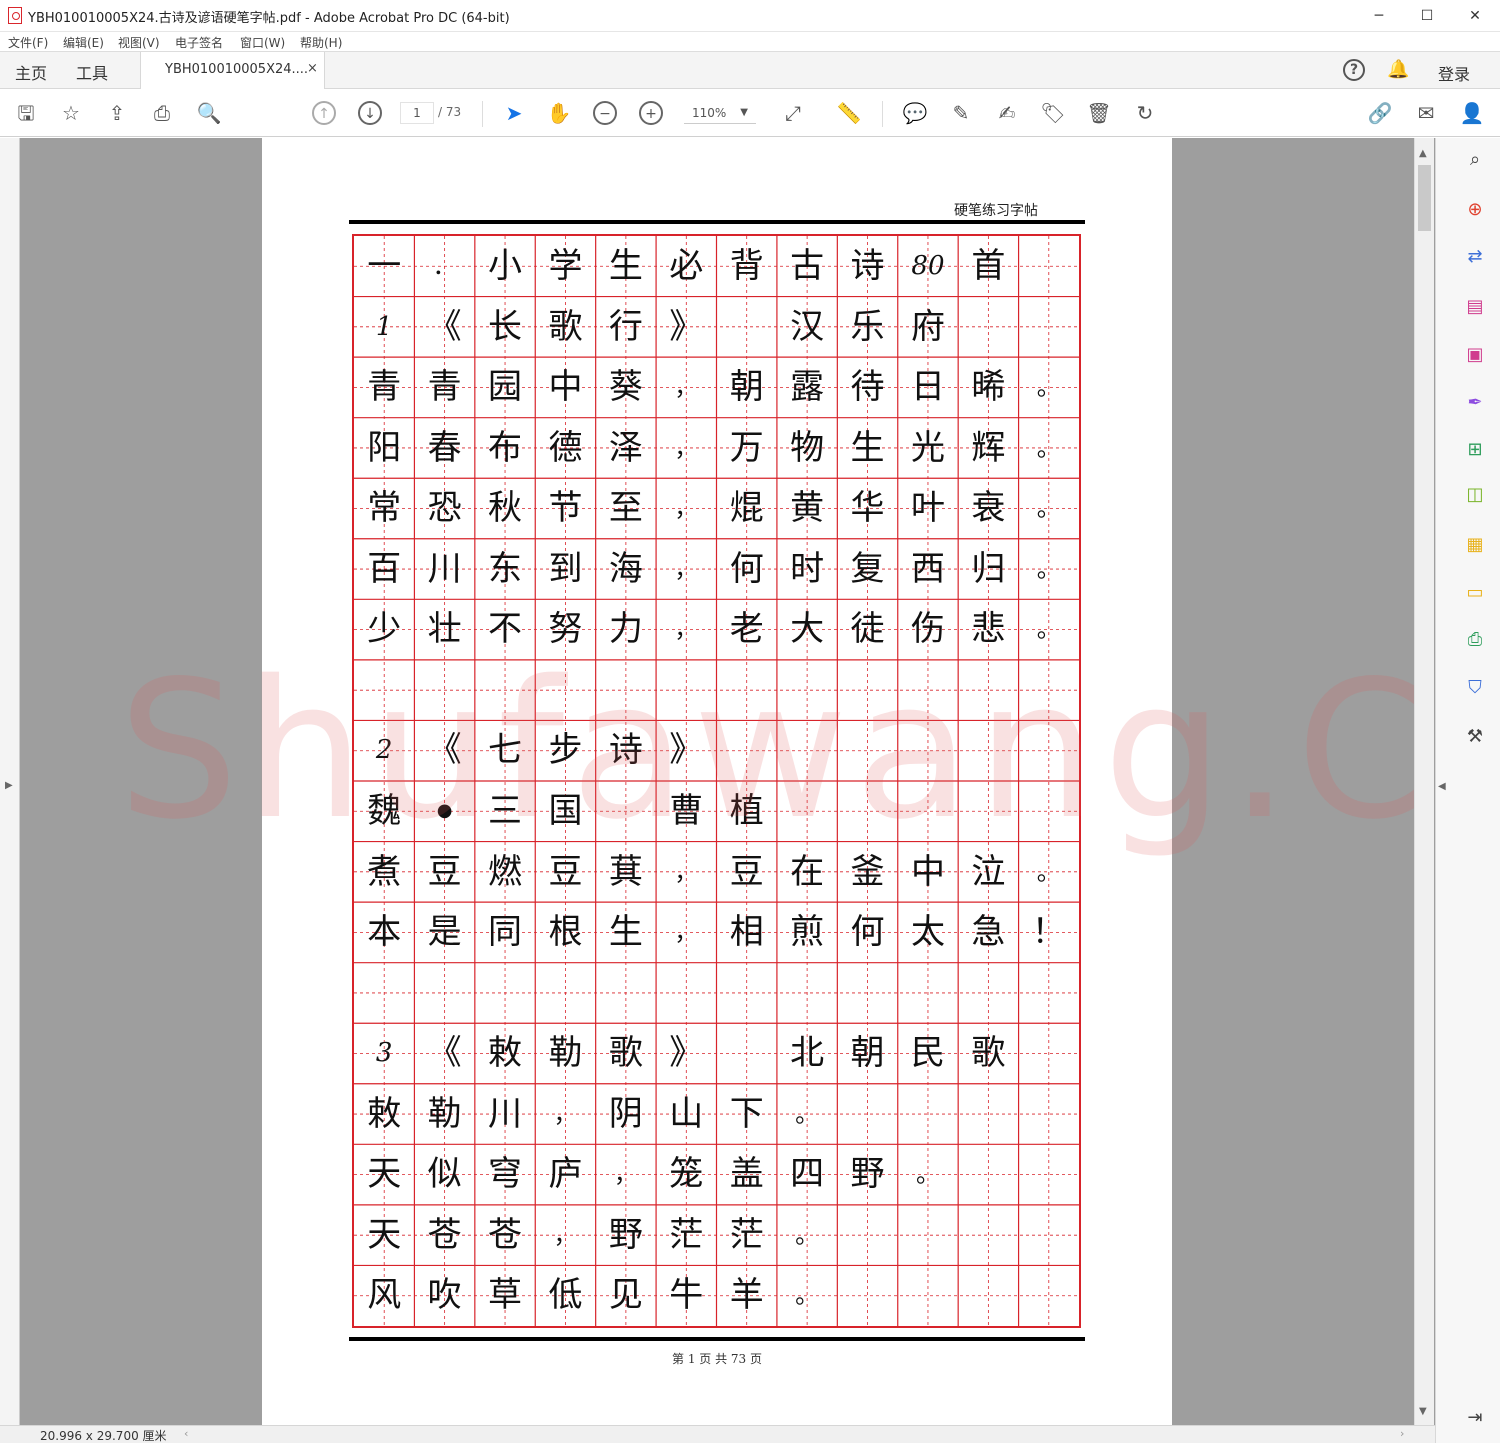 Image resolution: width=1500 pixels, height=1444 pixels. I want to click on maximize-button: ☐, so click(1427, 16).